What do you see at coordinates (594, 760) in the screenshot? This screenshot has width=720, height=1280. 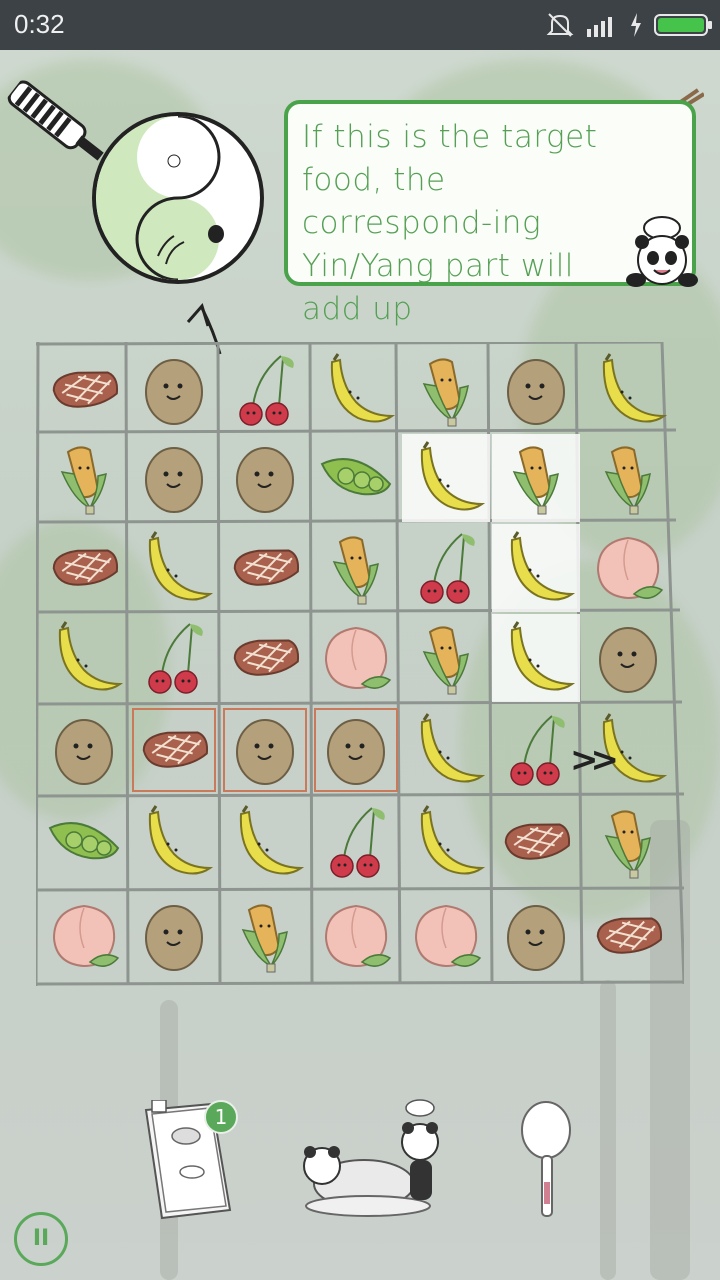 I see `chevron-right-icon: >>` at bounding box center [594, 760].